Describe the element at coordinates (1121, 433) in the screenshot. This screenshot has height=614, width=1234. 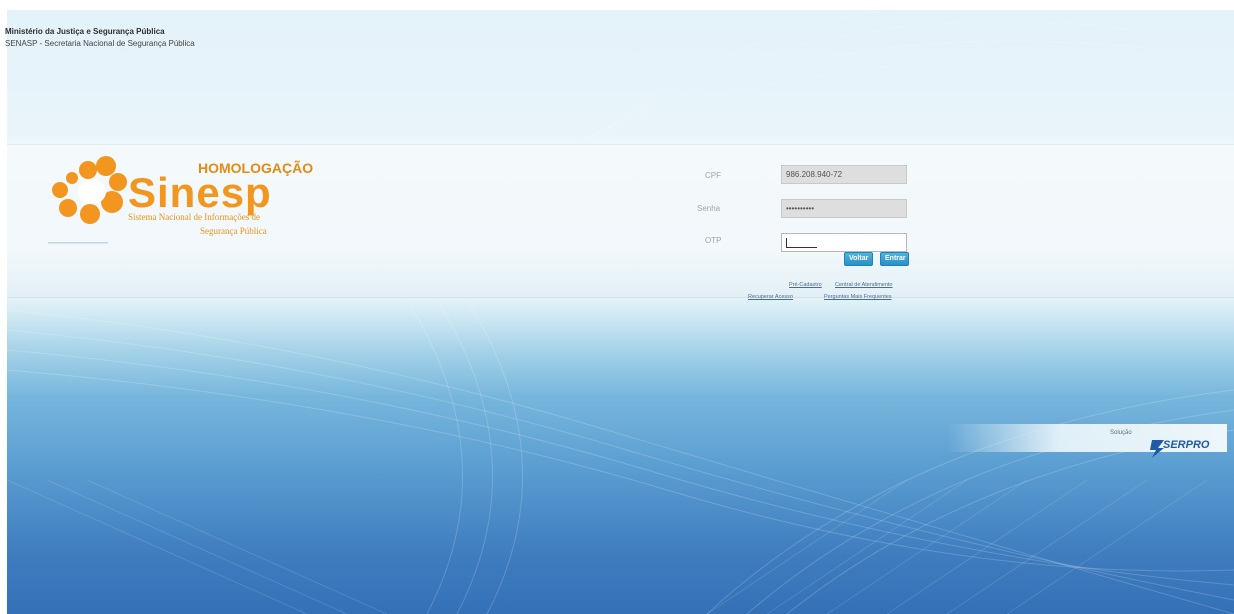
I see `solution-label: Solução` at that location.